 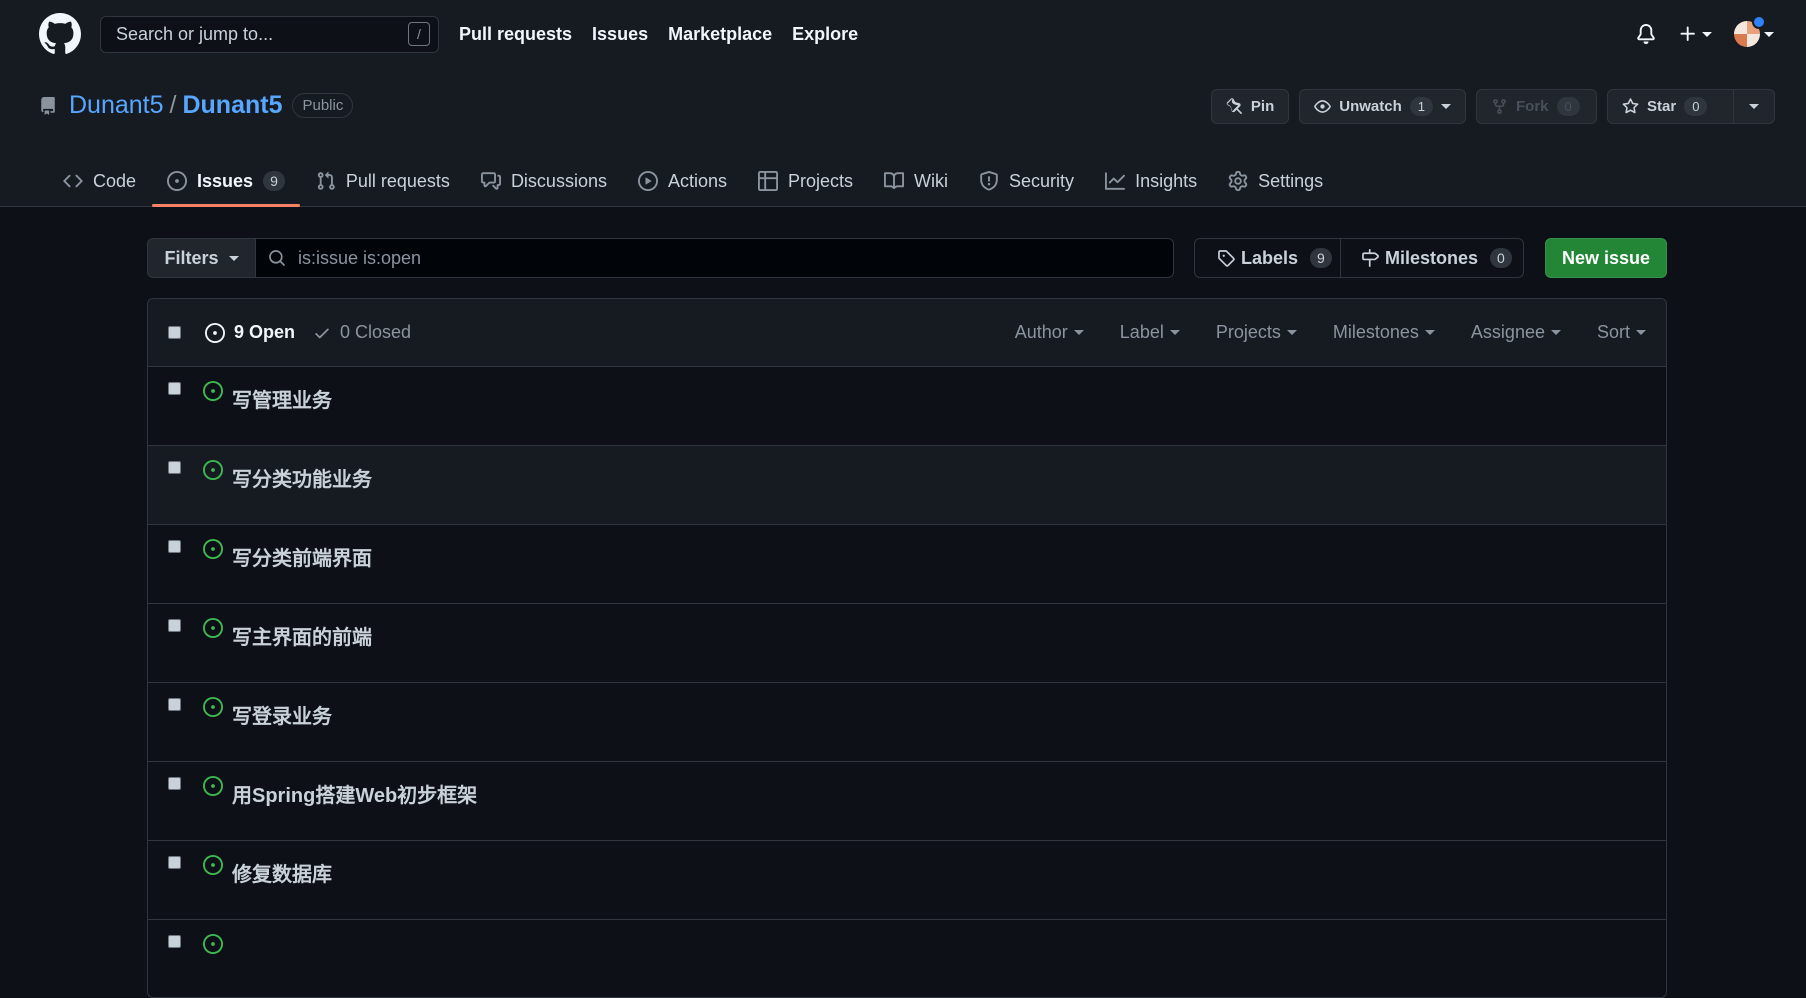 What do you see at coordinates (1532, 106) in the screenshot?
I see `fork-label: Fork` at bounding box center [1532, 106].